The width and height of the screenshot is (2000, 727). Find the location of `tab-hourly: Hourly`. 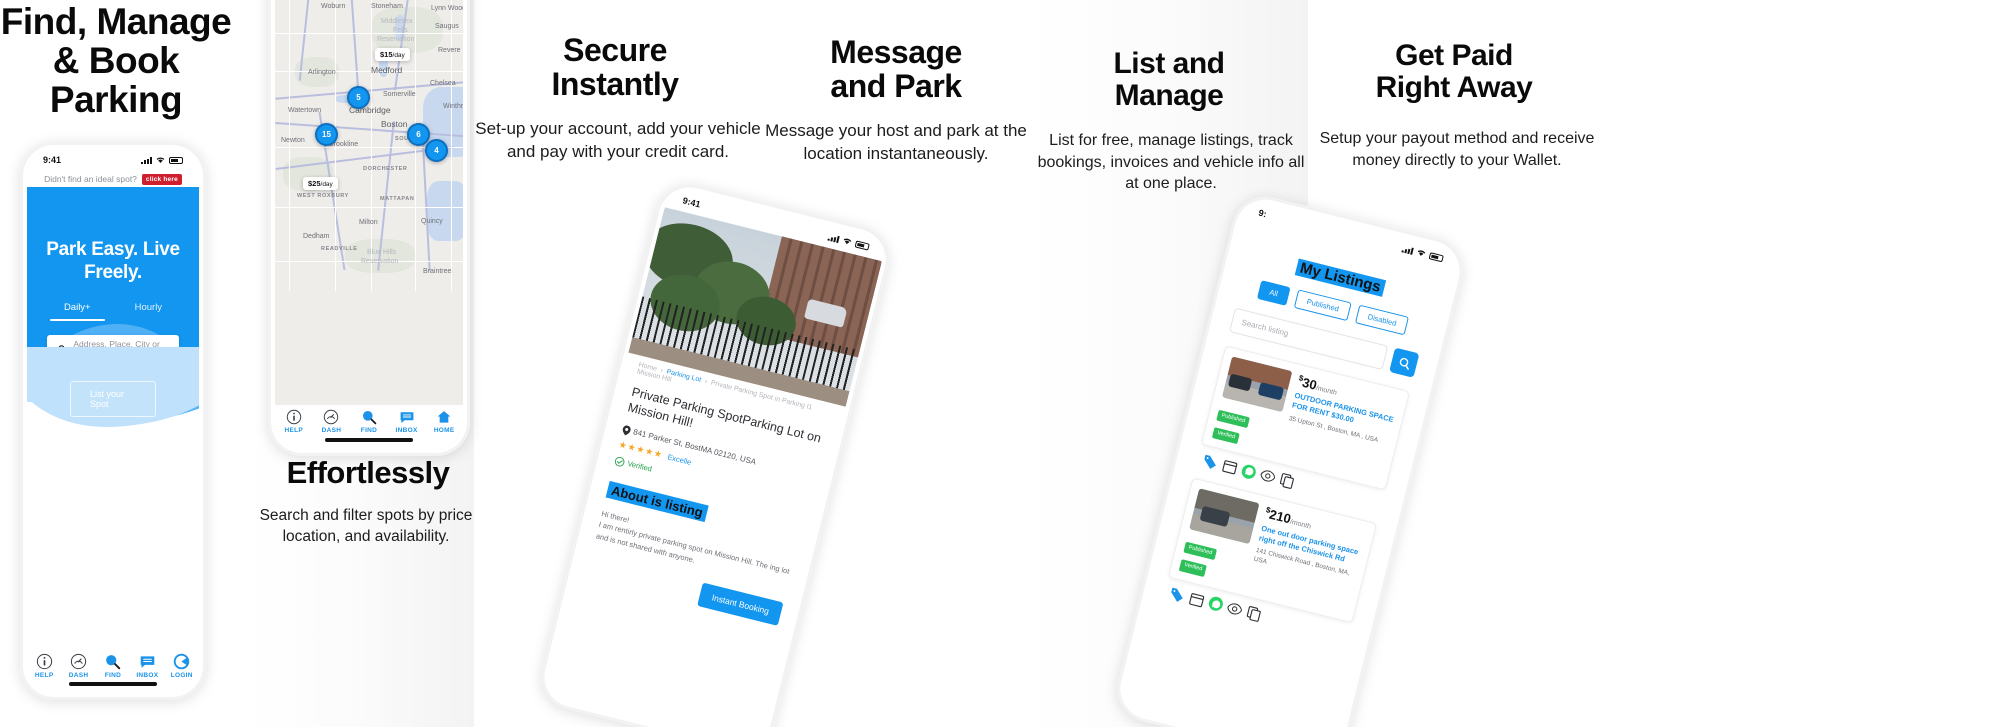

tab-hourly: Hourly is located at coordinates (148, 311).